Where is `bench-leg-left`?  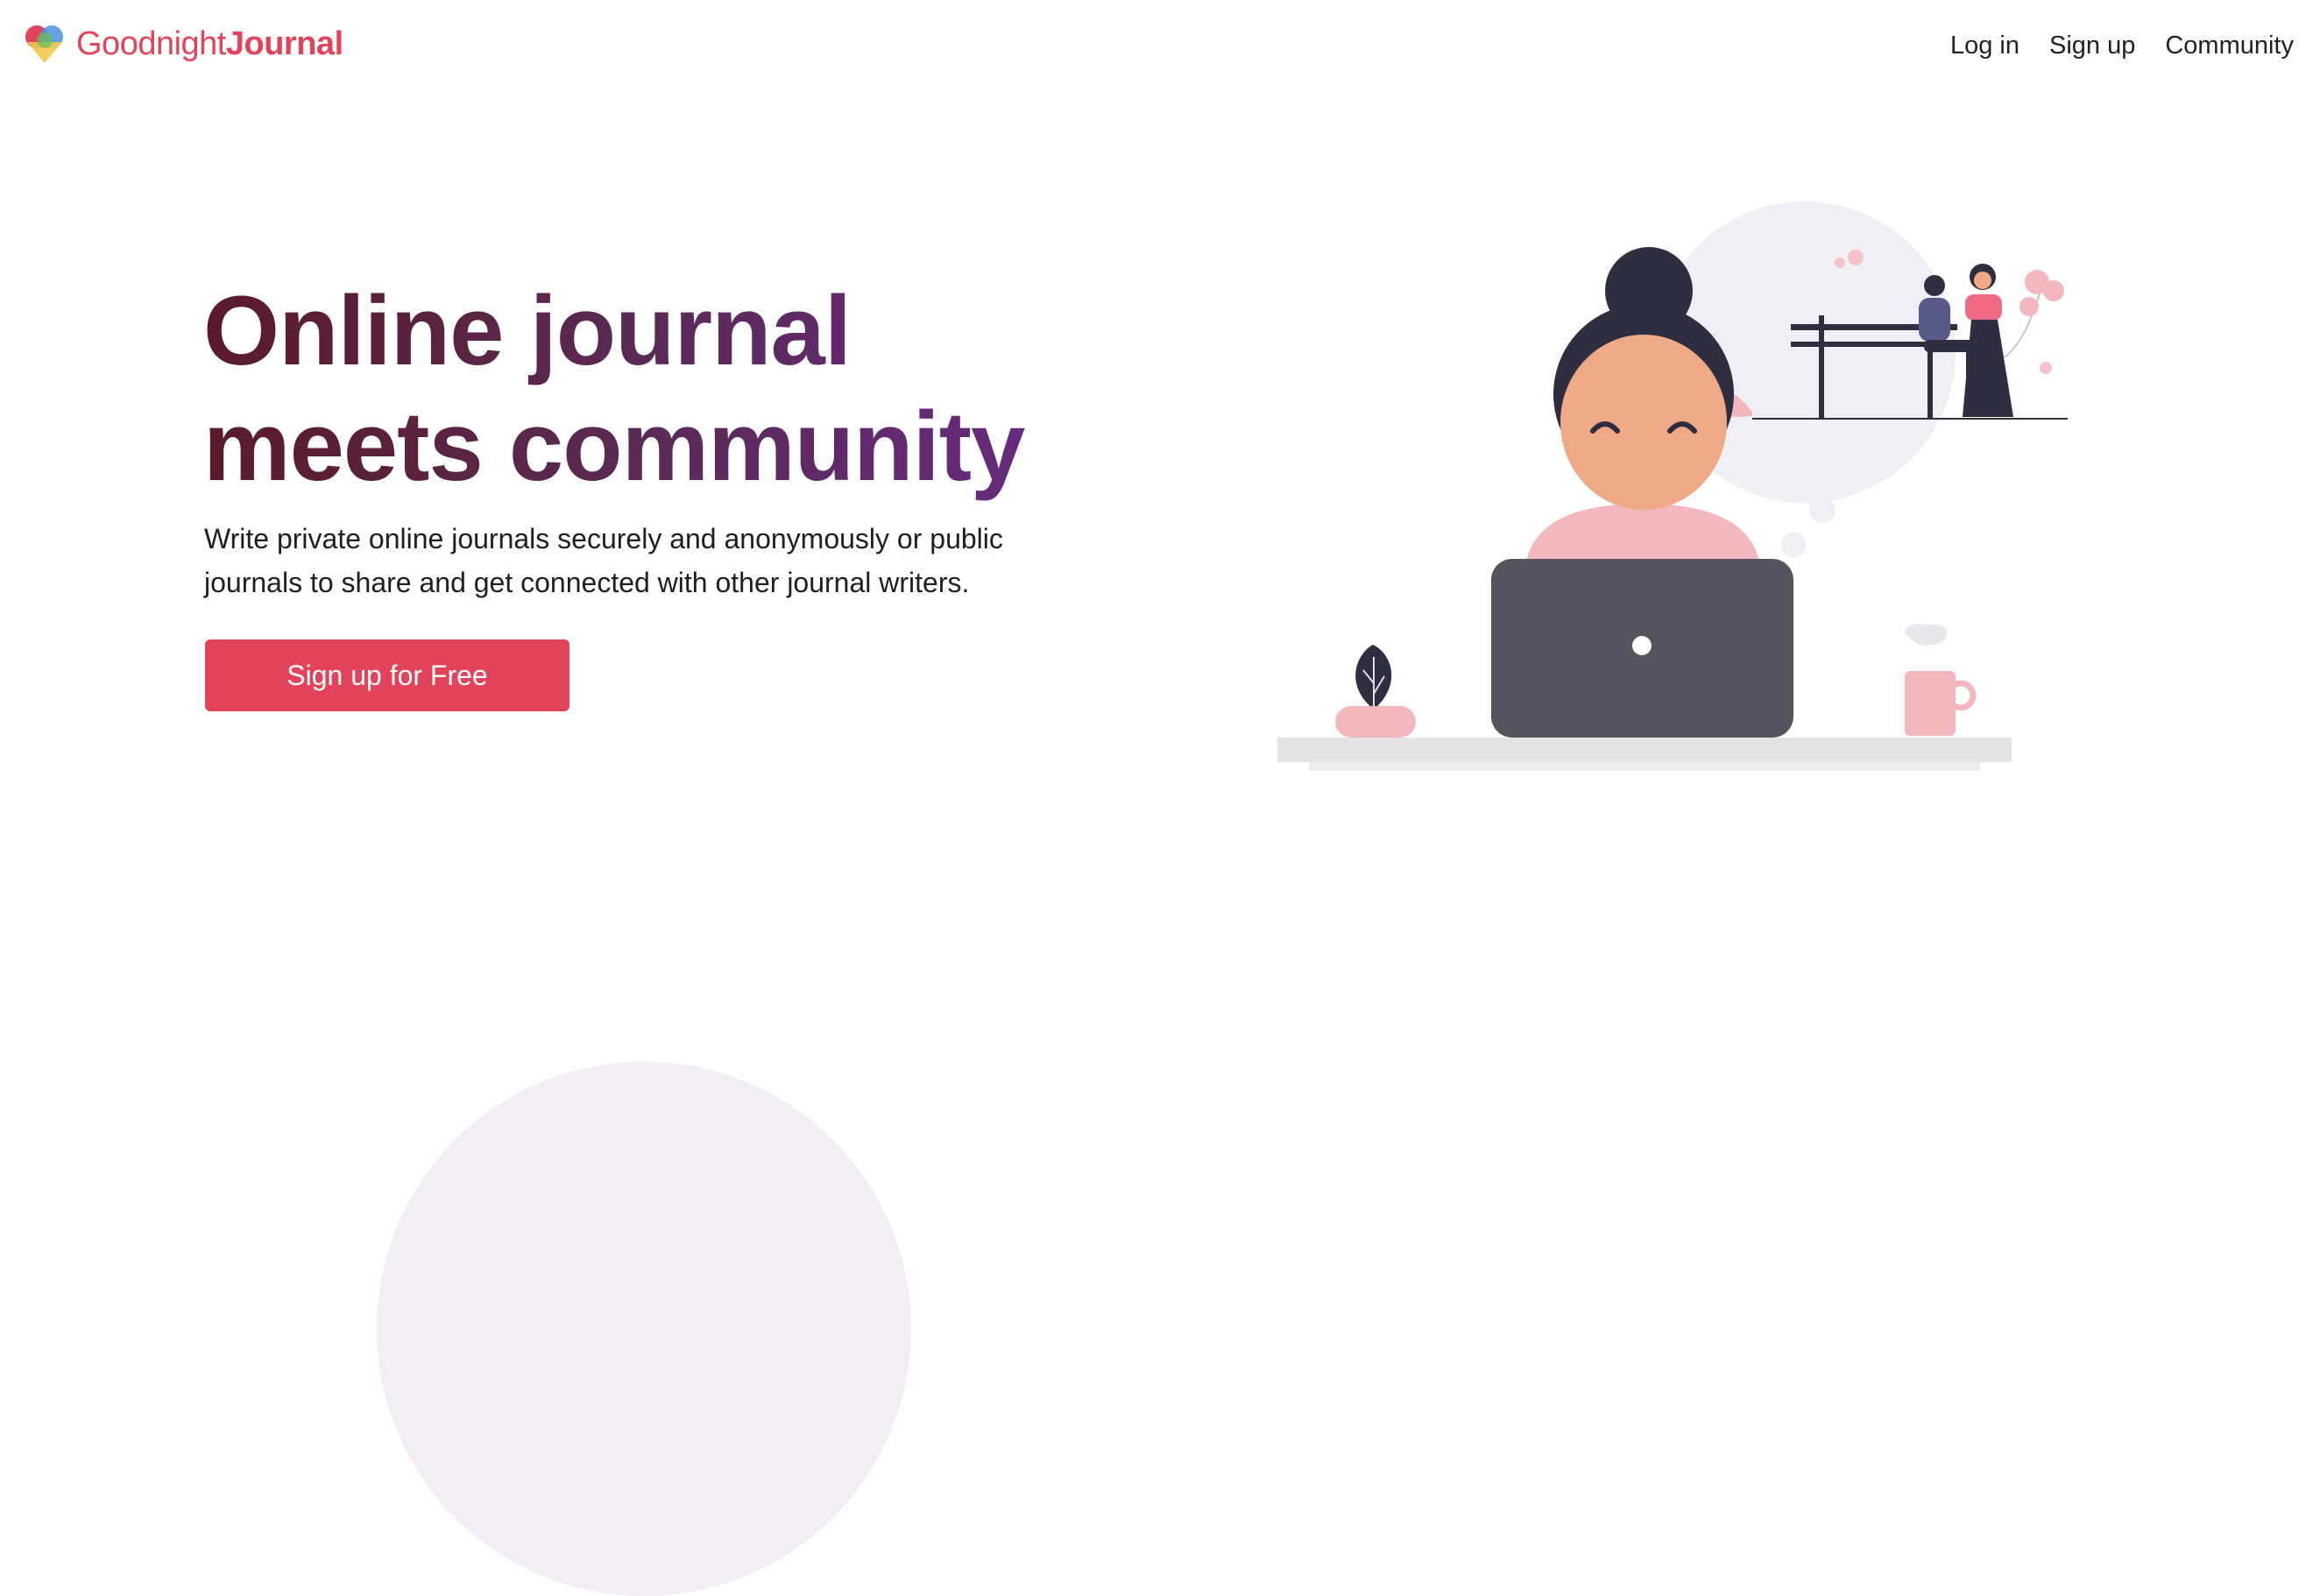 bench-leg-left is located at coordinates (1821, 367).